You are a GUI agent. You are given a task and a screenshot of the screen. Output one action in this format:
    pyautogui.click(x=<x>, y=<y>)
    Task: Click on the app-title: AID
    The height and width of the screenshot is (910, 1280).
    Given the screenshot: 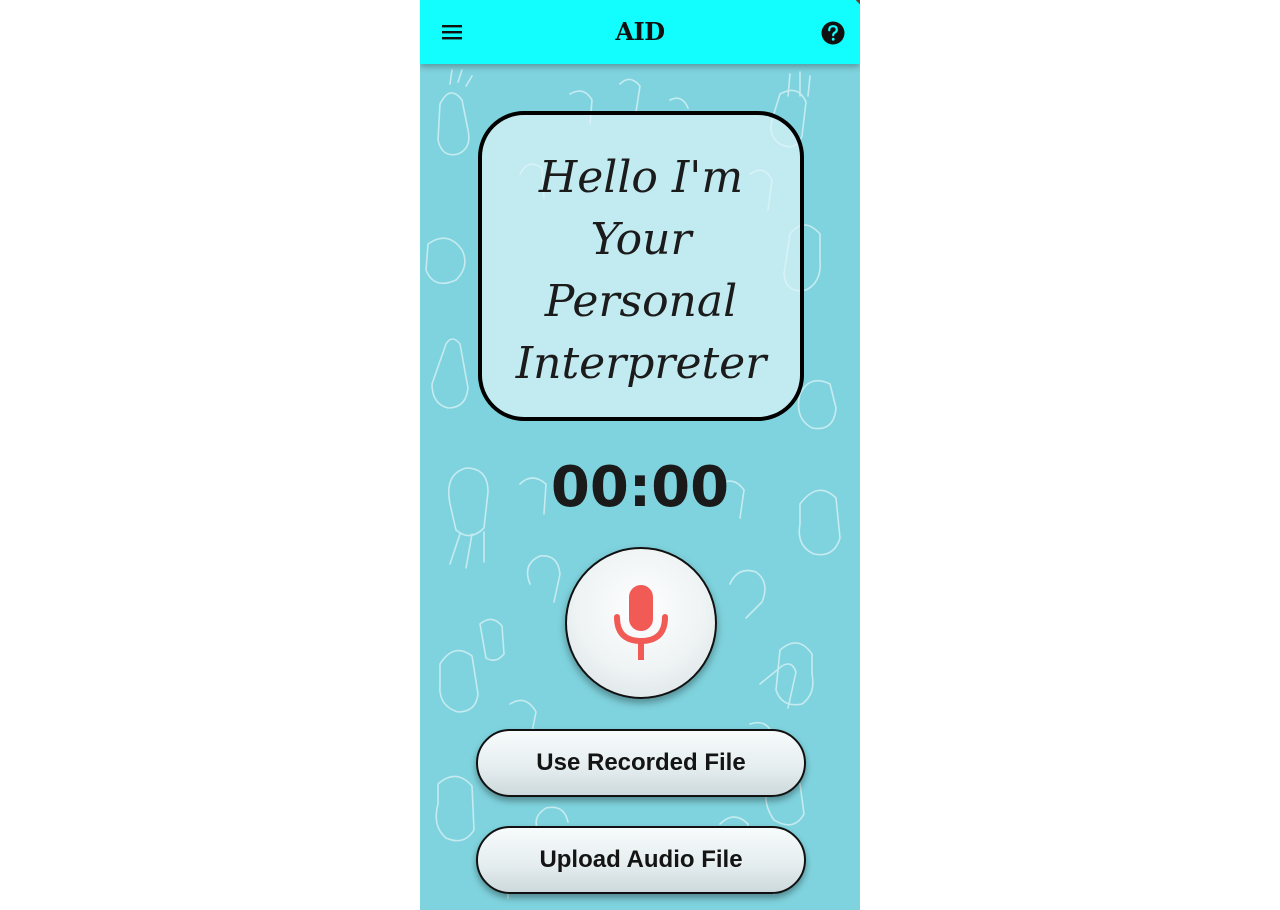 What is the action you would take?
    pyautogui.click(x=640, y=31)
    